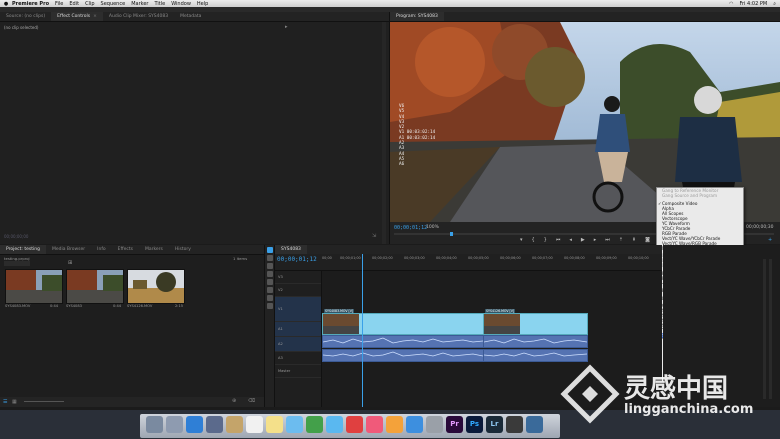 The height and width of the screenshot is (439, 780). I want to click on launchpad-icon, so click(174, 424).